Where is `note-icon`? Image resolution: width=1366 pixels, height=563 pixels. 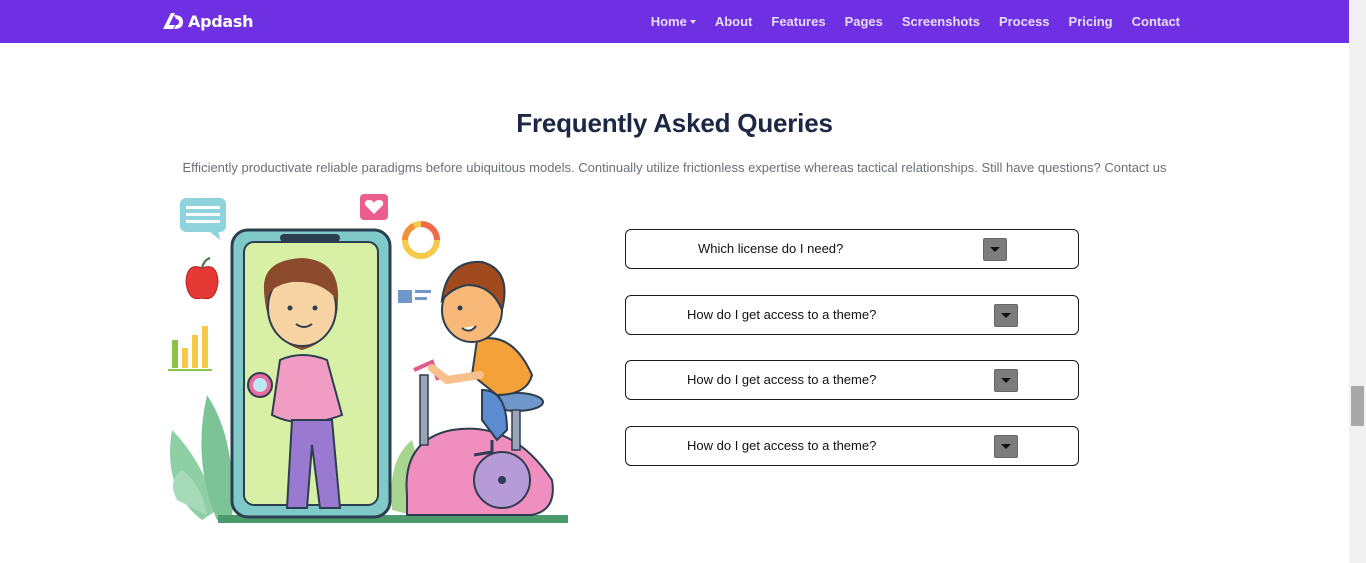 note-icon is located at coordinates (414, 296).